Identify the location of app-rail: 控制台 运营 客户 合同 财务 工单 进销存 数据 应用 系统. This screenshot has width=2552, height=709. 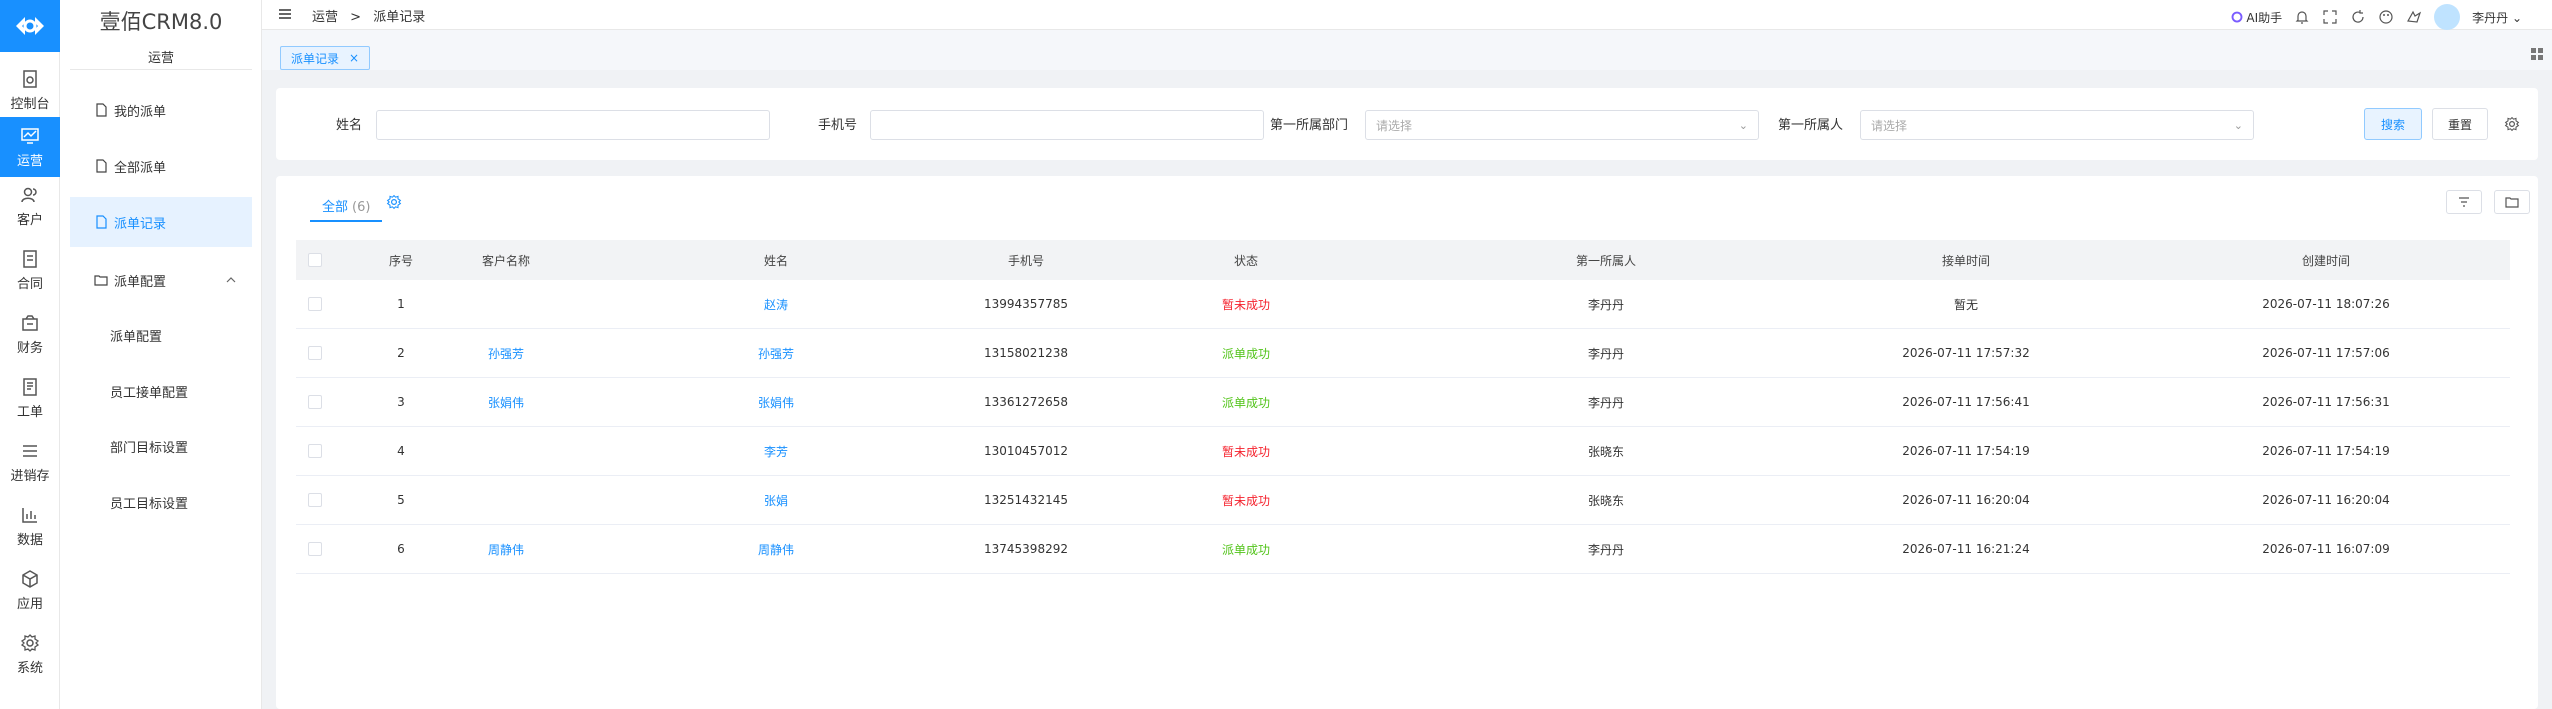
(30, 354).